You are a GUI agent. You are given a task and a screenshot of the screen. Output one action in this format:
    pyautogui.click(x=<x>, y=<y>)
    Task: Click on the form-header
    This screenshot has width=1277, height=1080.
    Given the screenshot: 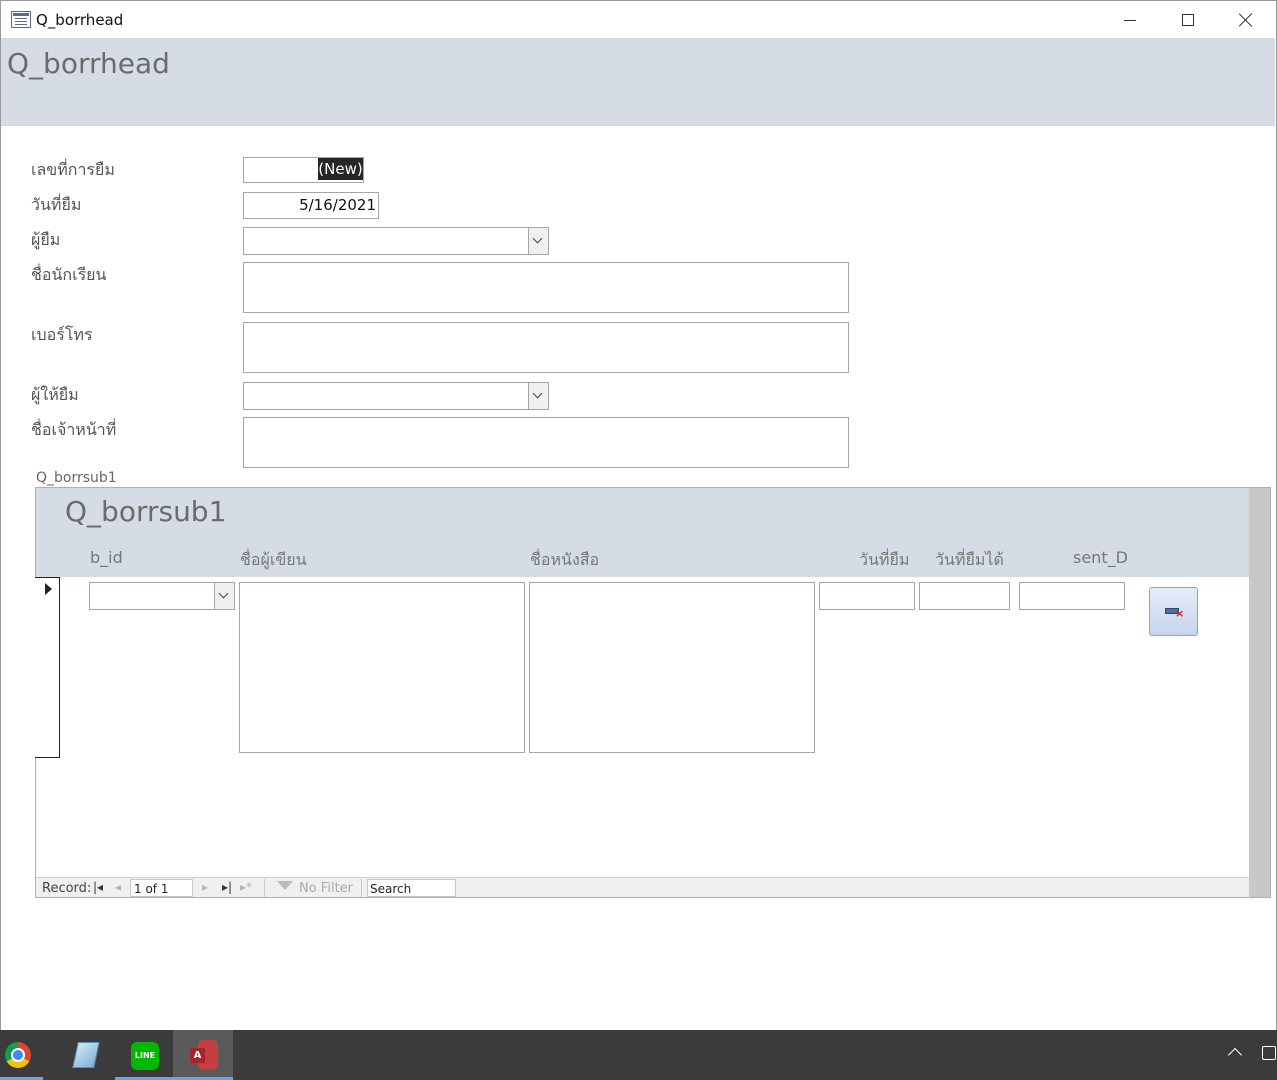 What is the action you would take?
    pyautogui.click(x=638, y=82)
    